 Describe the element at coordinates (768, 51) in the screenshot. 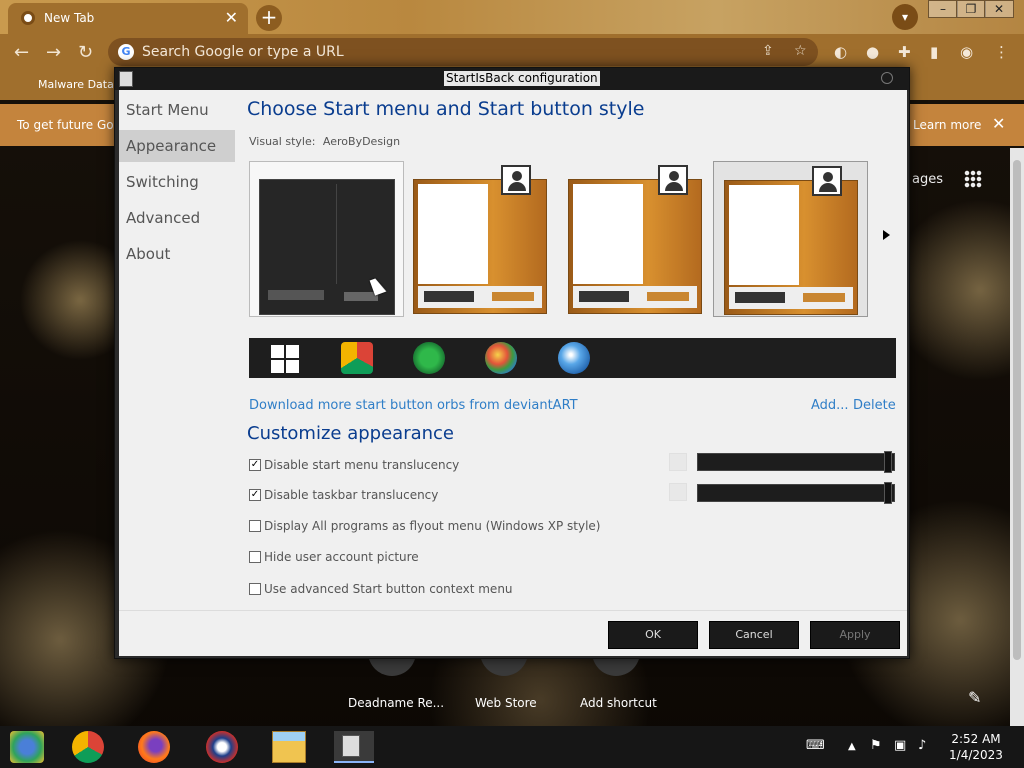

I see `share-icon: ⇪` at that location.